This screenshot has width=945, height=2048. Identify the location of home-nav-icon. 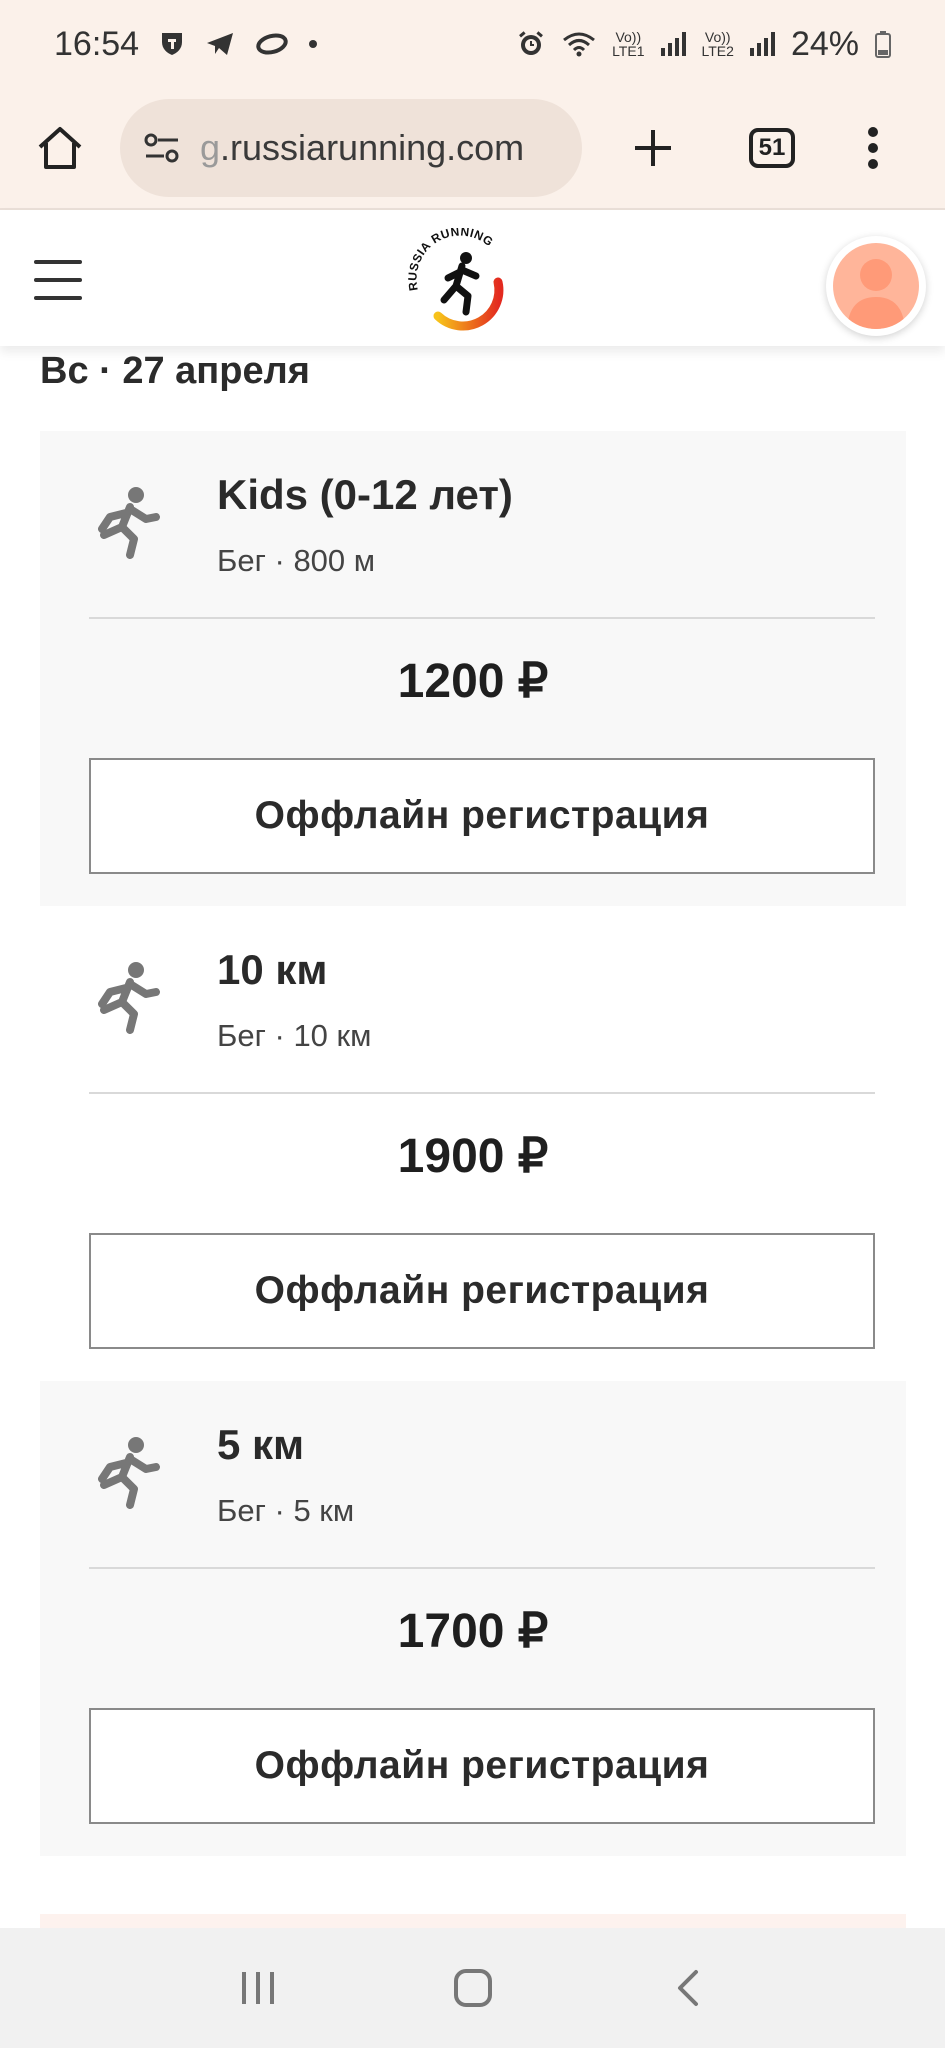
(473, 1988).